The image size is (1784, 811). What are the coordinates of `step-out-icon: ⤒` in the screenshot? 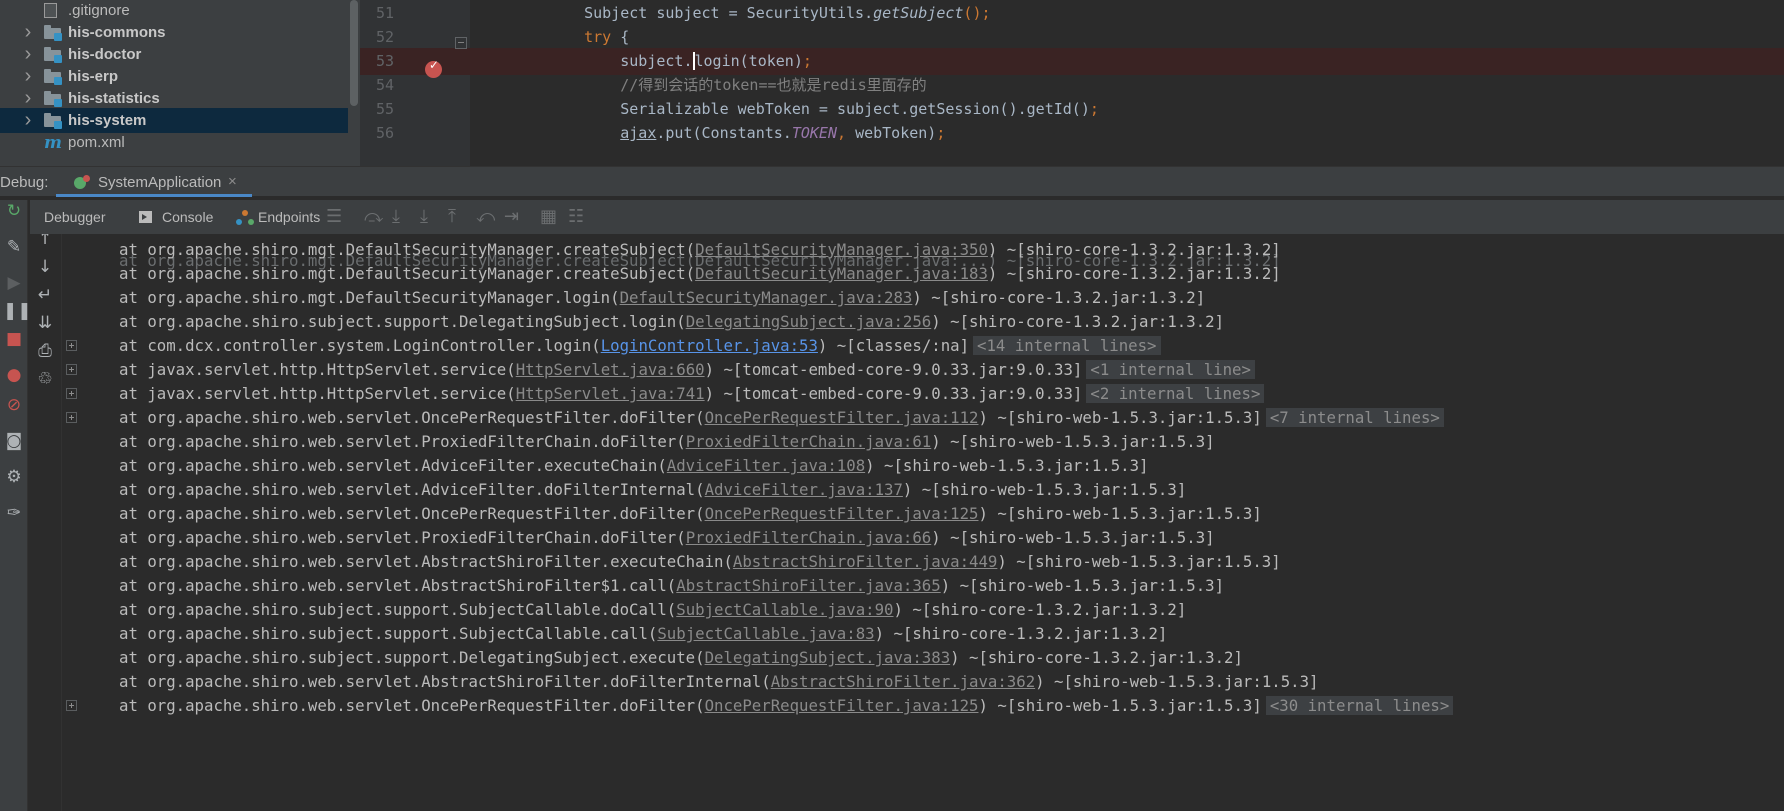 It's located at (452, 216).